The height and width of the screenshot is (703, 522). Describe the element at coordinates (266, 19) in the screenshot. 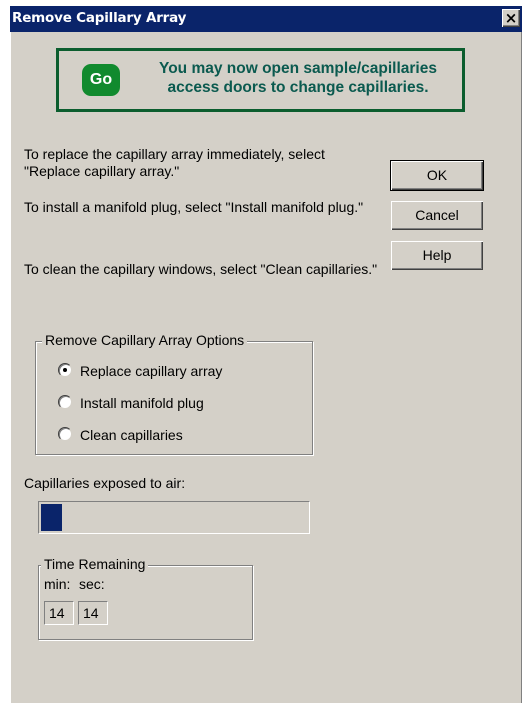

I see `title-bar: Remove Capillary Array ×` at that location.